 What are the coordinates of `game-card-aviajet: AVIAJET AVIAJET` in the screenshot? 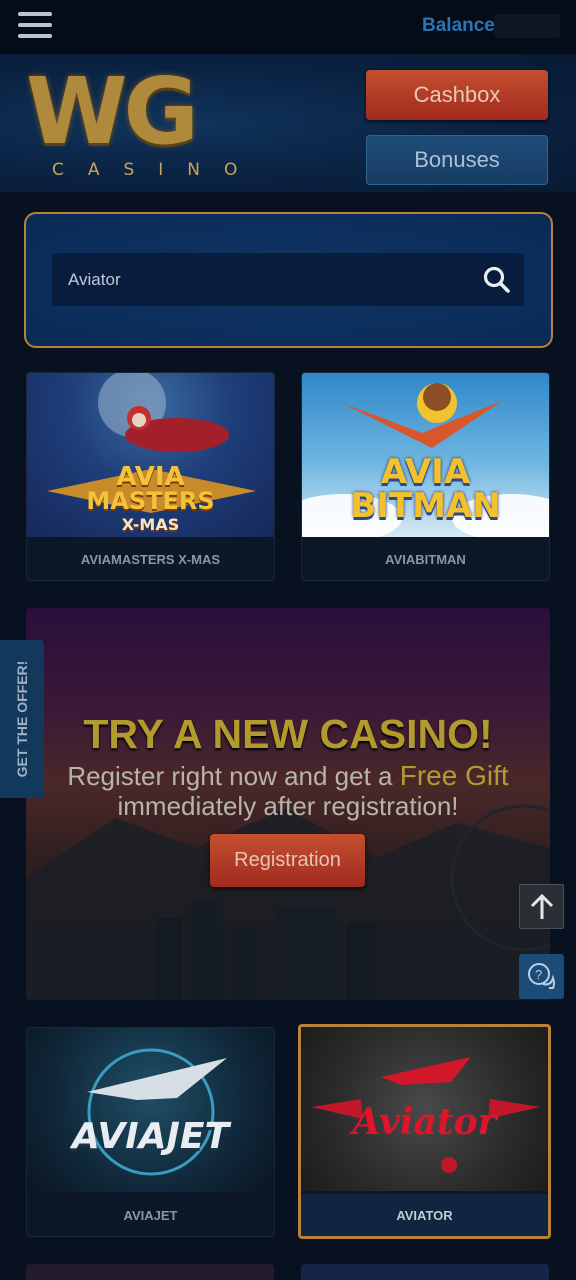 It's located at (150, 1132).